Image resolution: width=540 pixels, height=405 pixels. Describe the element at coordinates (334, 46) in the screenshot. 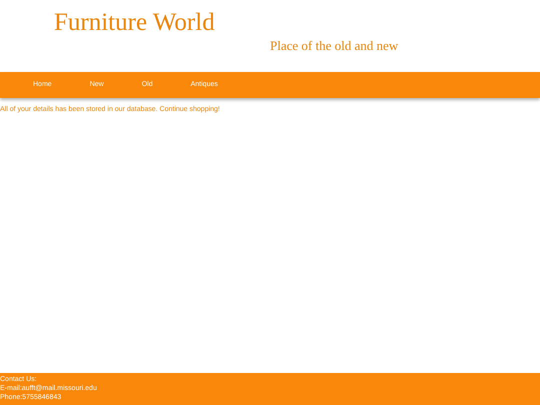

I see `site-tagline: Place of the old and new` at that location.